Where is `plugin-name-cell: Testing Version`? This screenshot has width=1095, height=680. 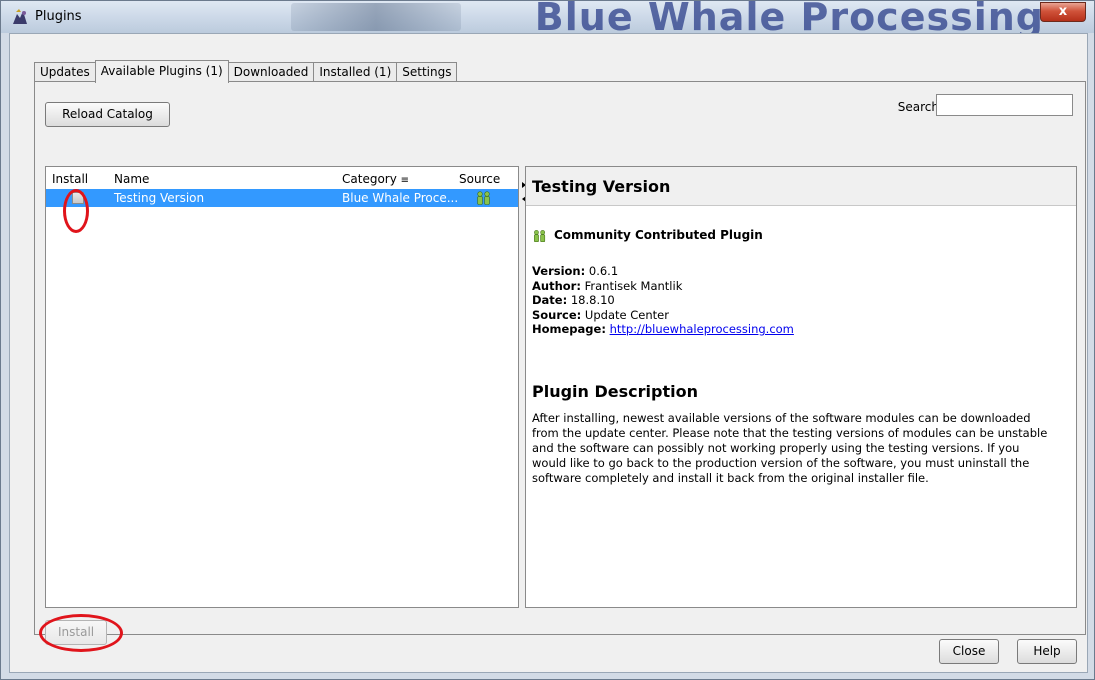 plugin-name-cell: Testing Version is located at coordinates (159, 198).